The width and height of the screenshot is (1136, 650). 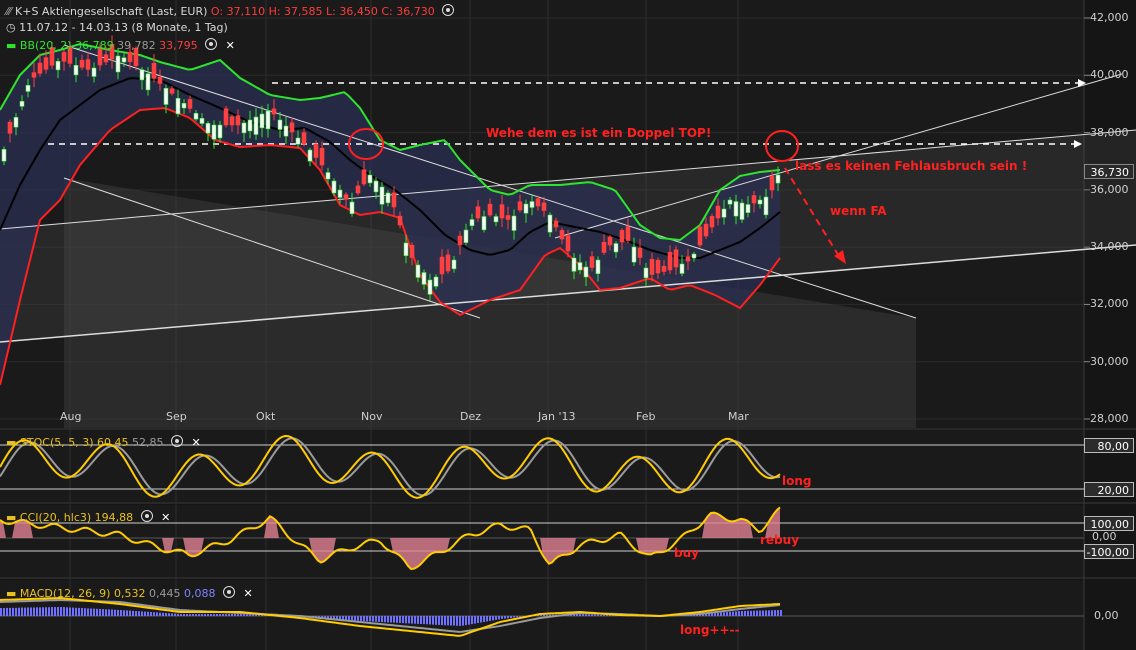 I want to click on annotation-double-top: Wehe dem es ist ein Doppel TOP!, so click(x=599, y=133).